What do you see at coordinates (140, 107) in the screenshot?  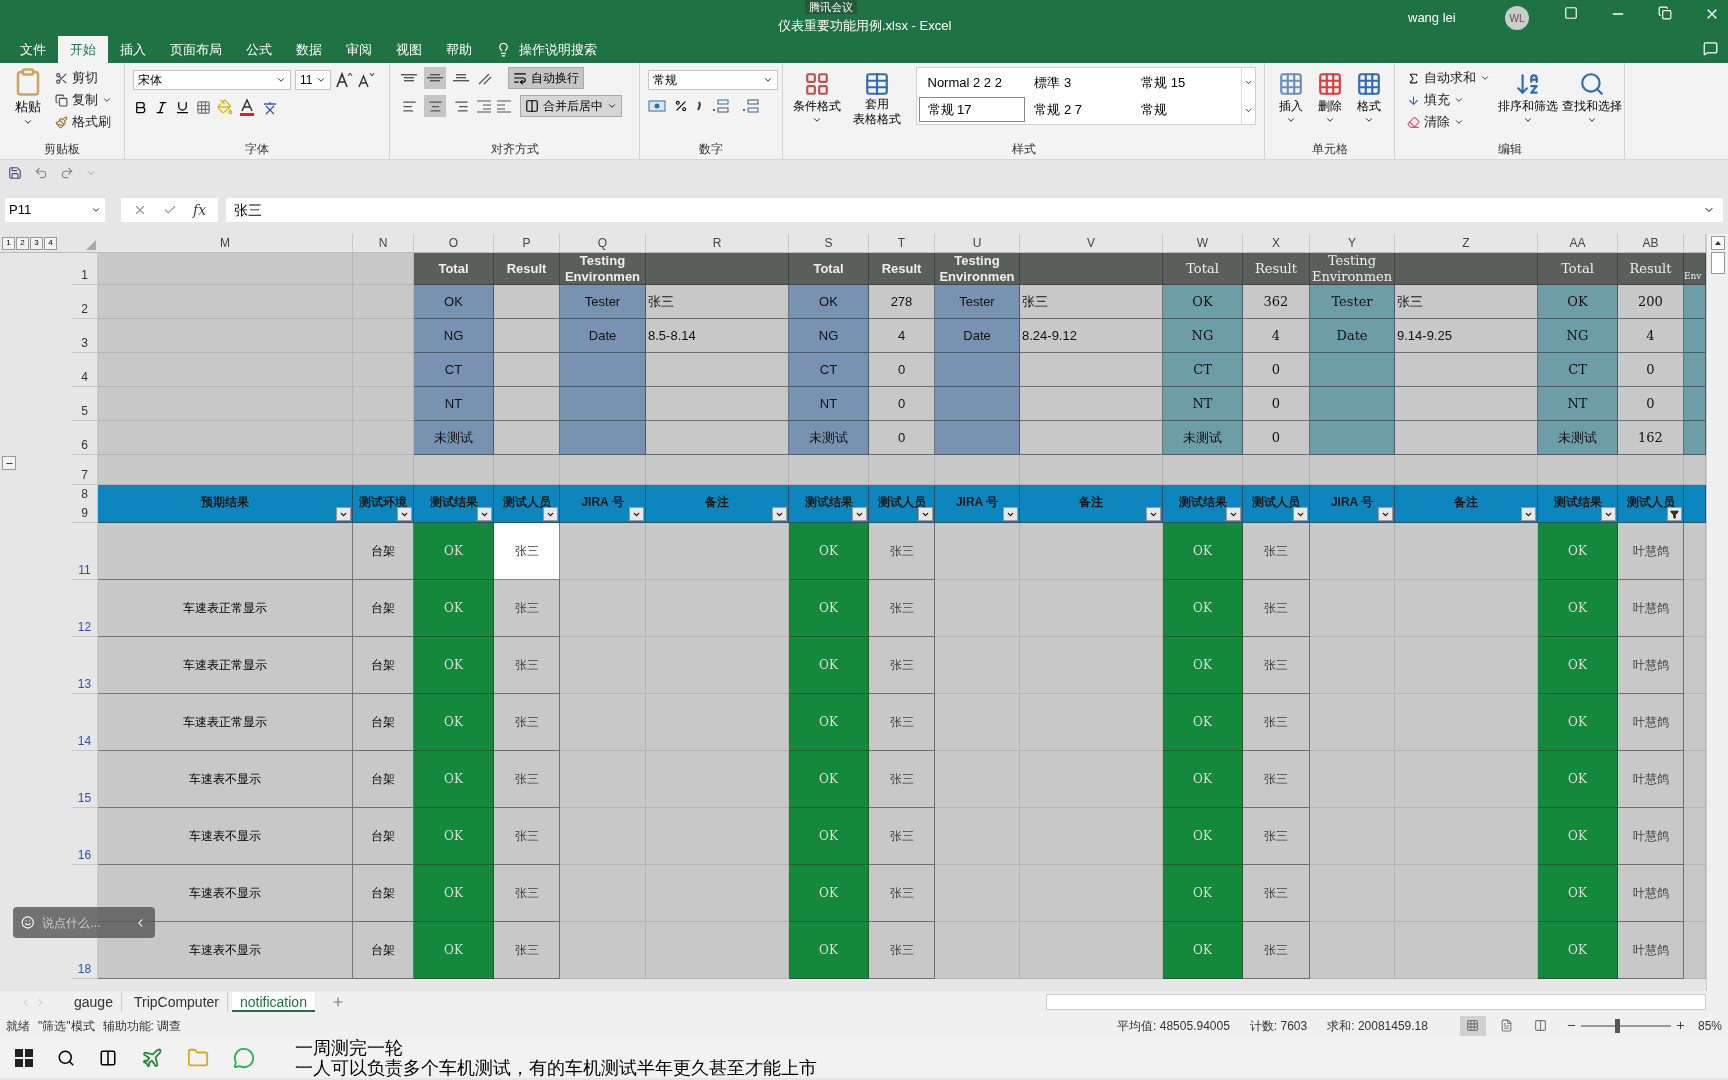 I see `bold-icon` at bounding box center [140, 107].